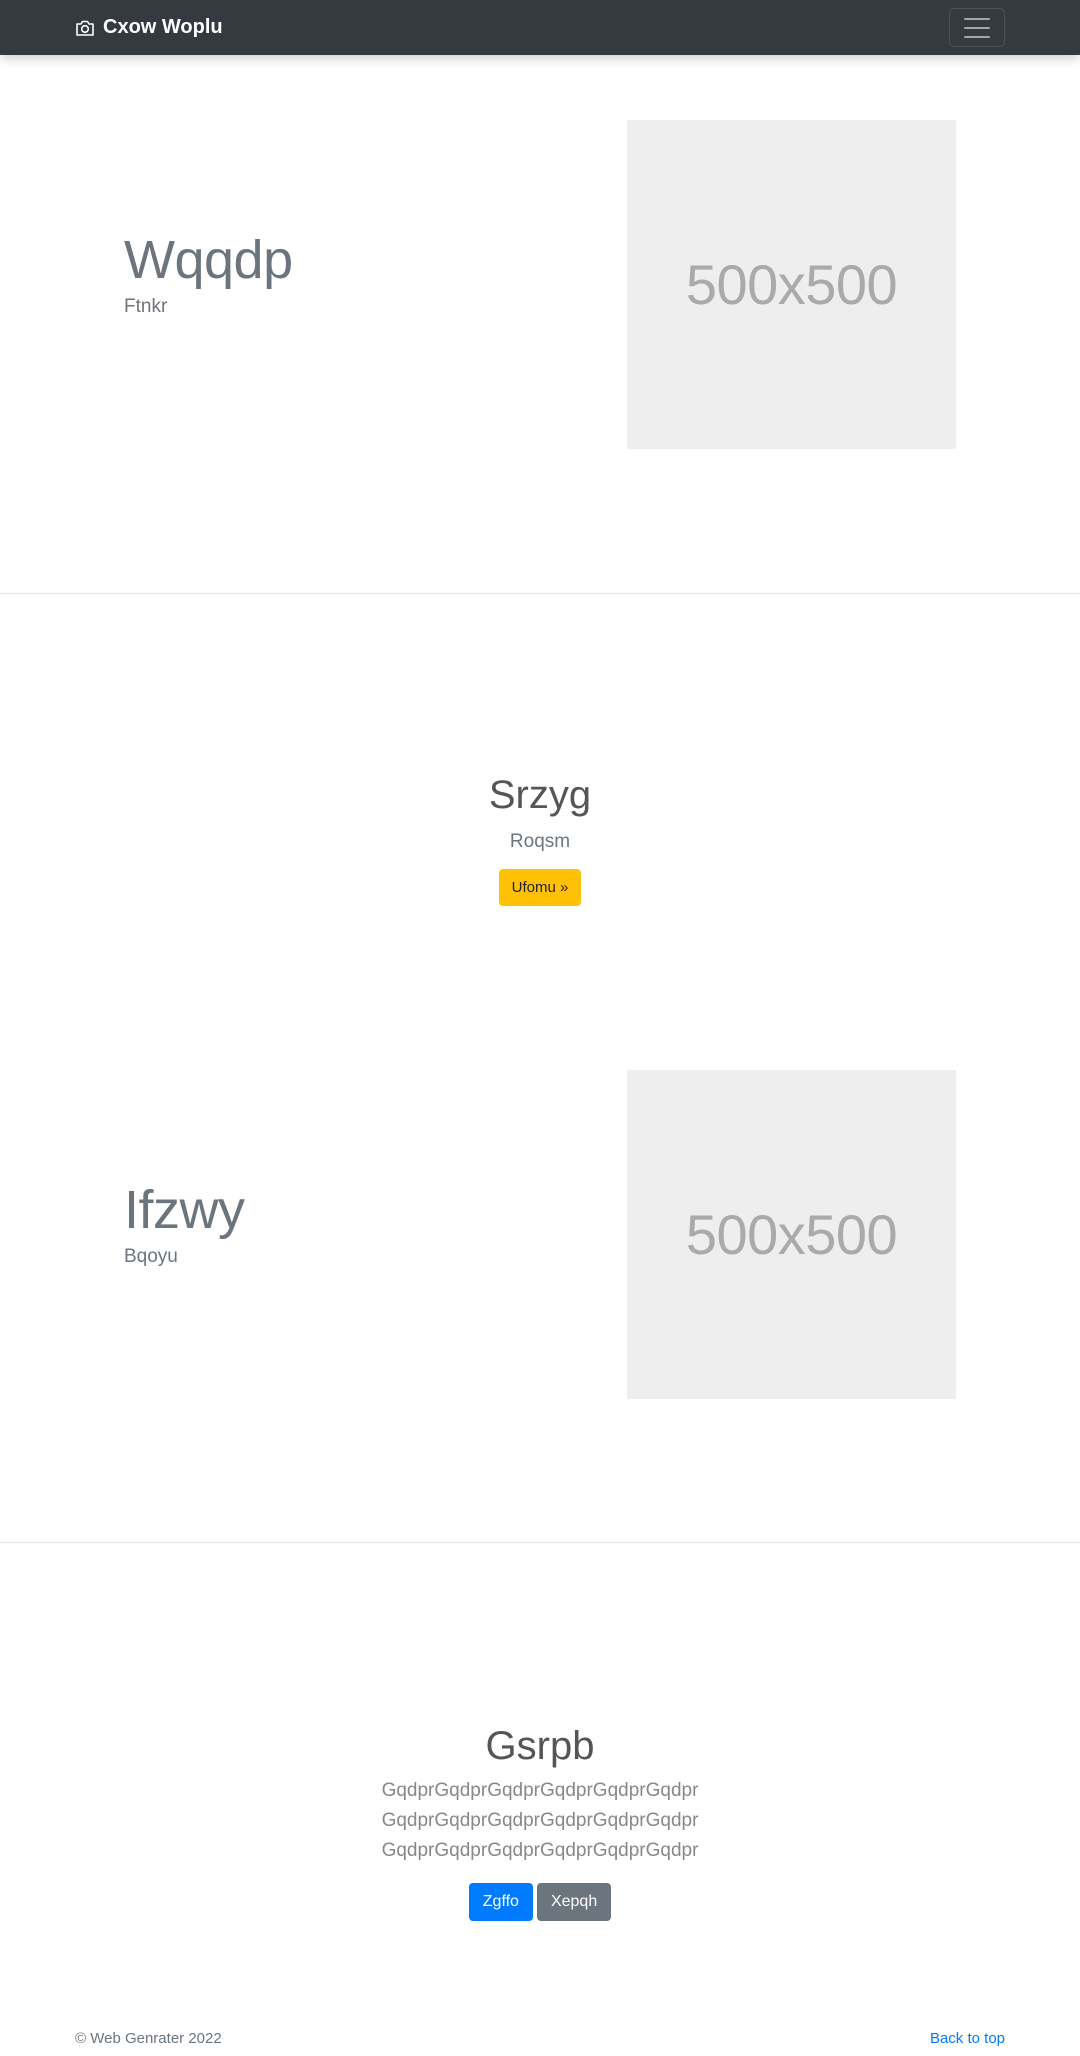 This screenshot has height=2056, width=1080. I want to click on brand-link: Cxow Woplu, so click(149, 27).